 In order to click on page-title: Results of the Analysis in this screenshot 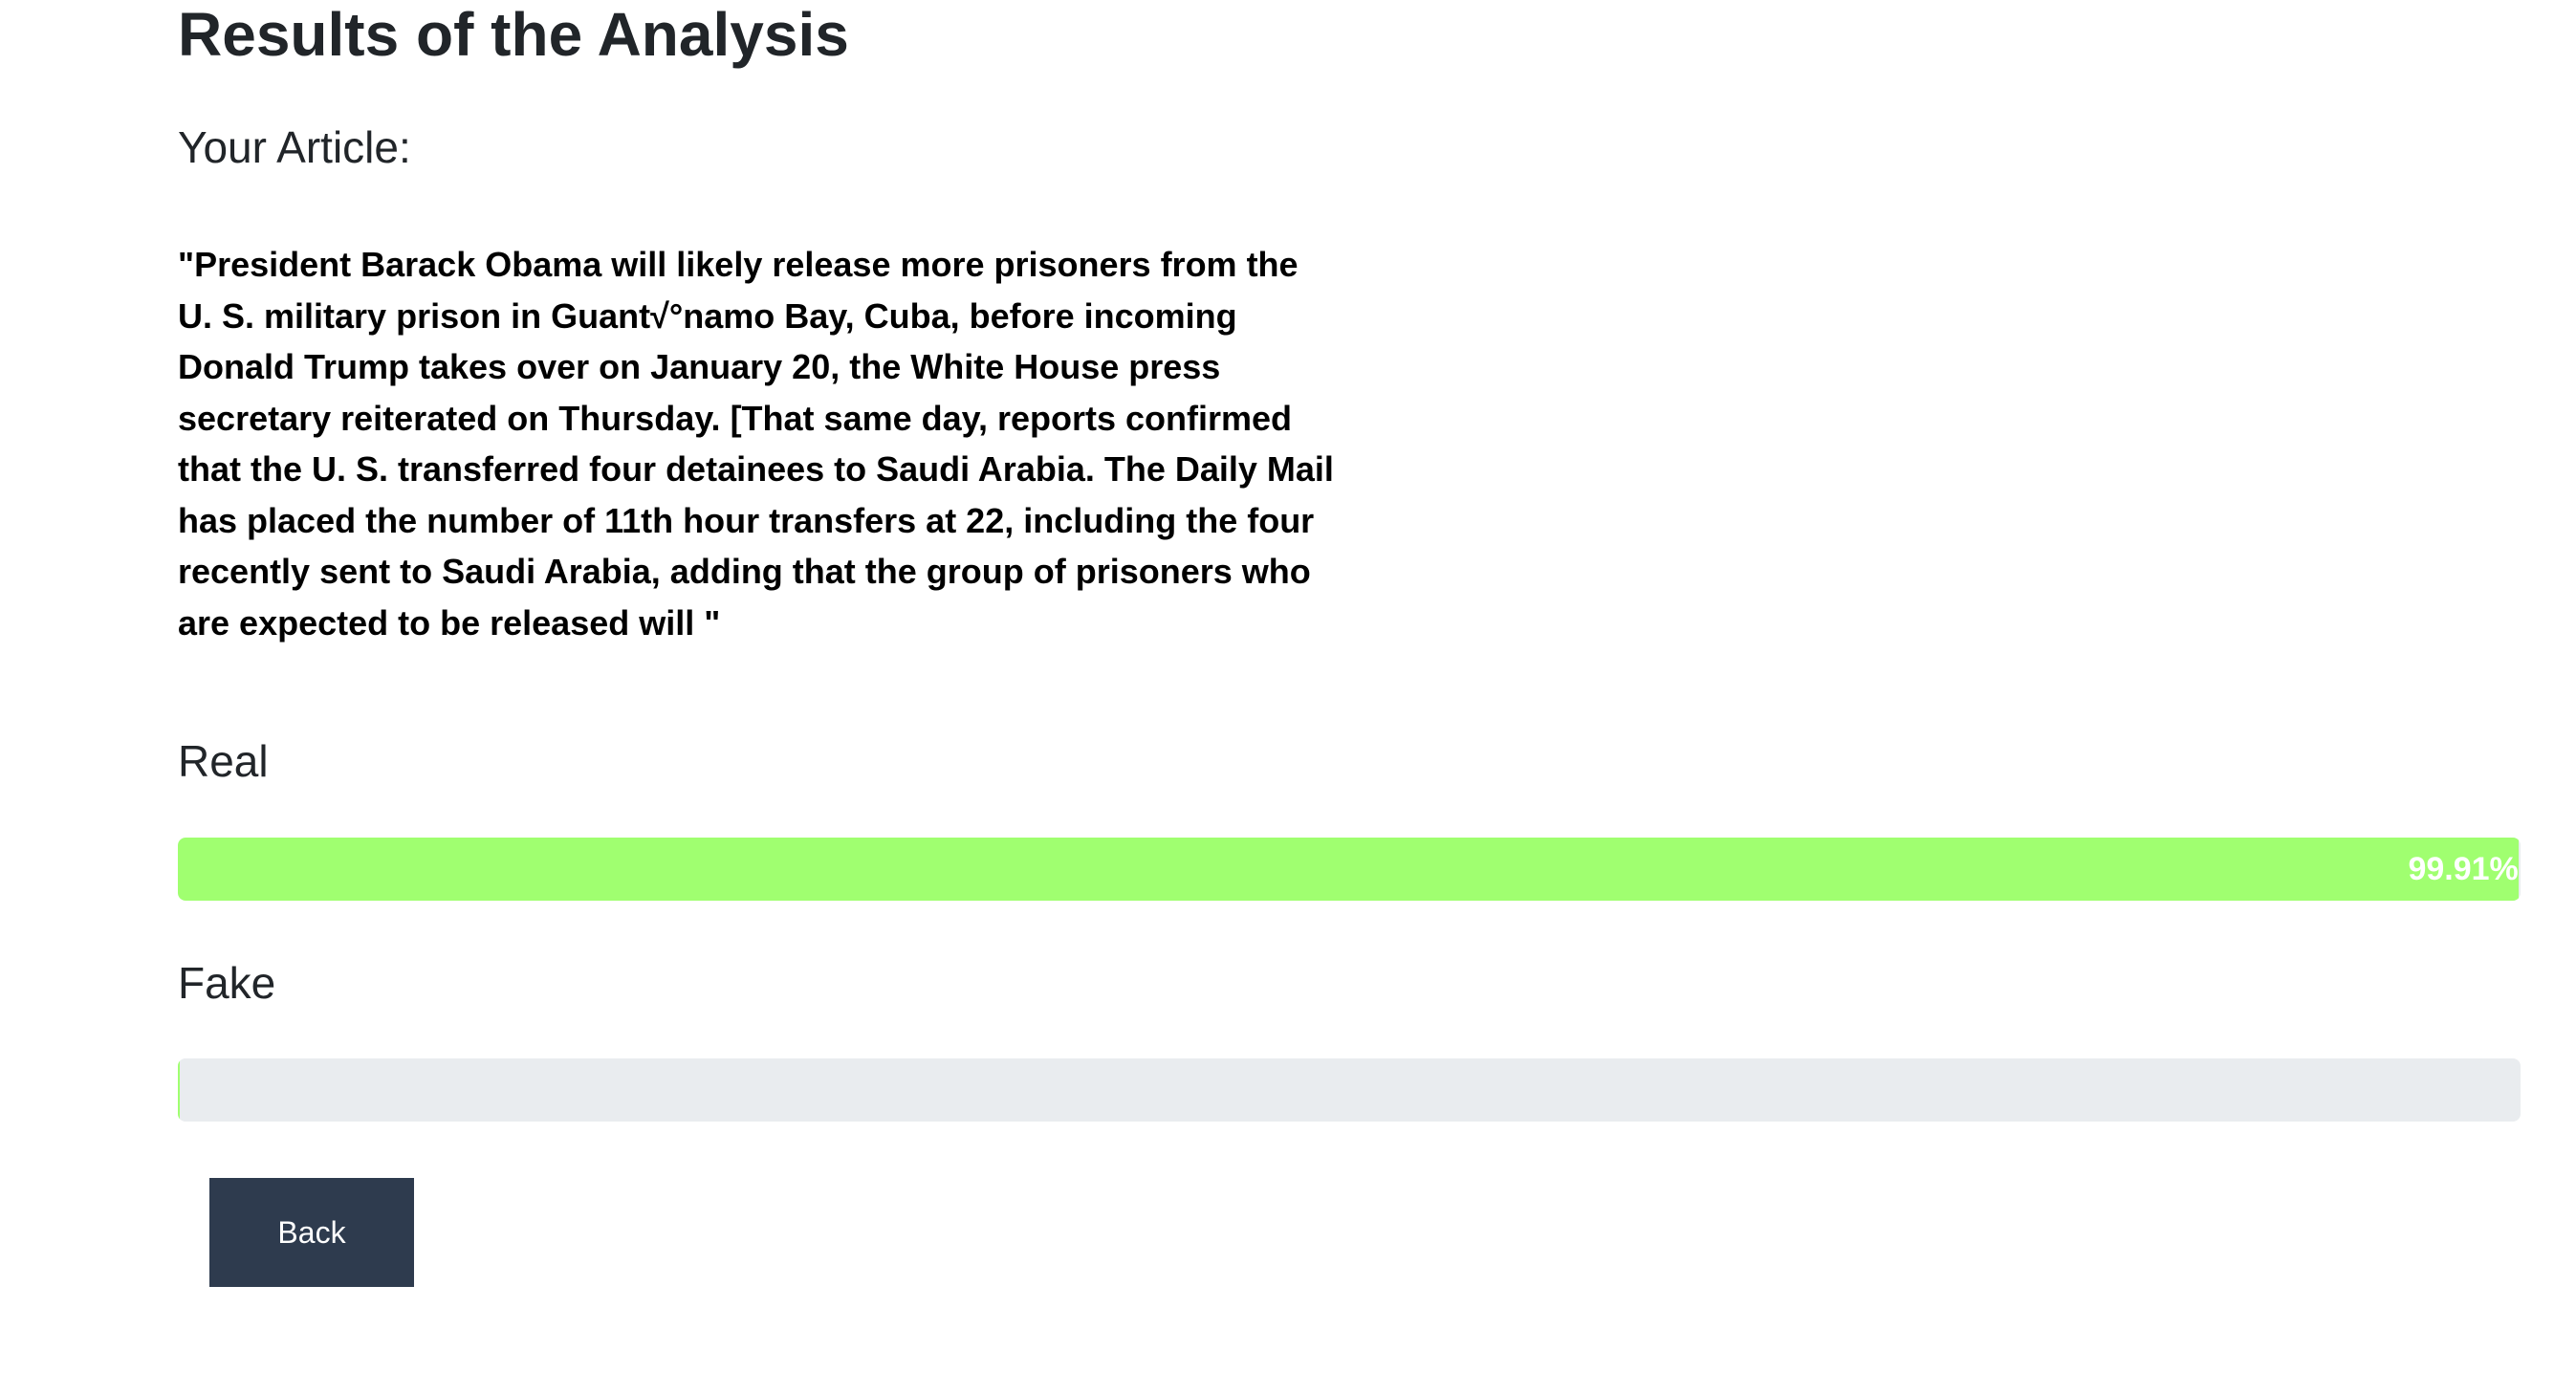, I will do `click(513, 34)`.